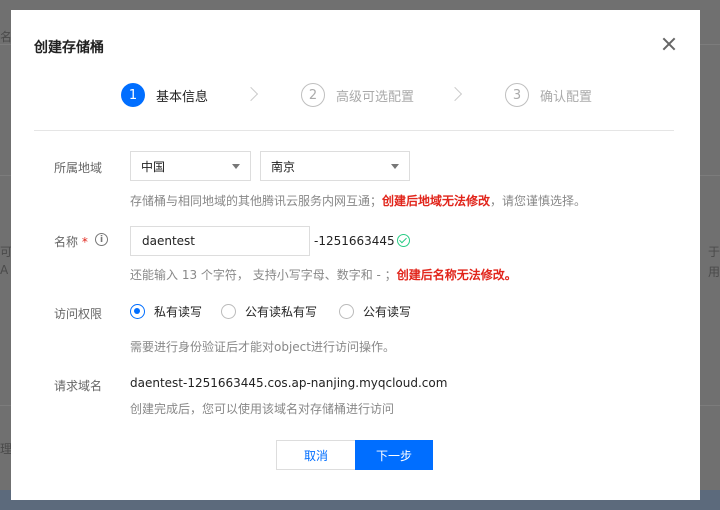 This screenshot has width=720, height=510. What do you see at coordinates (436, 201) in the screenshot?
I see `region-hint-warning: 创建后地域无法修改` at bounding box center [436, 201].